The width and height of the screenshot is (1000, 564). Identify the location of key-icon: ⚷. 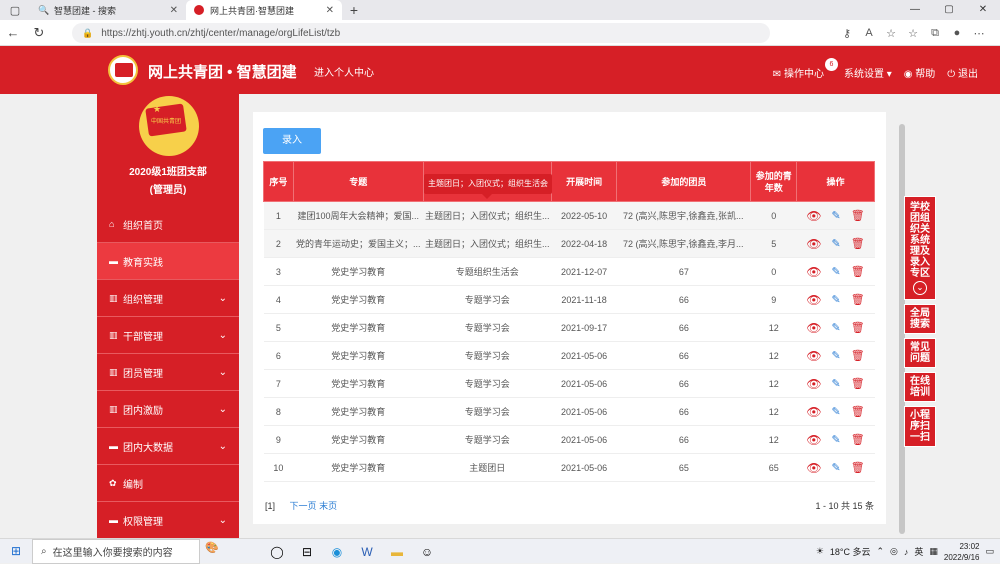
(847, 33).